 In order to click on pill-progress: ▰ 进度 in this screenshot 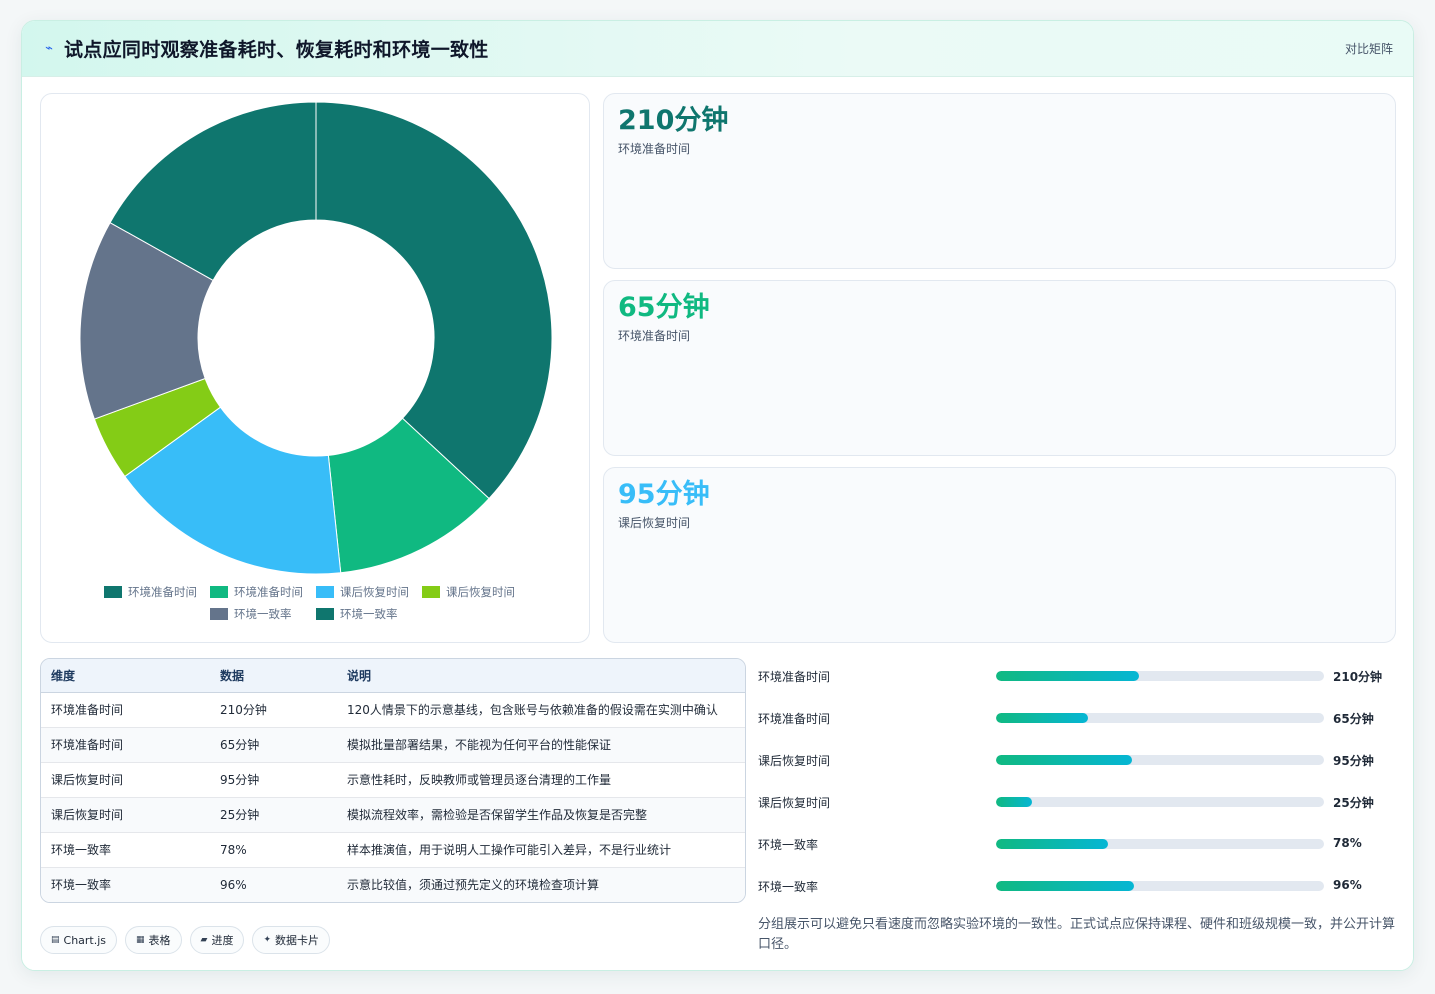, I will do `click(217, 940)`.